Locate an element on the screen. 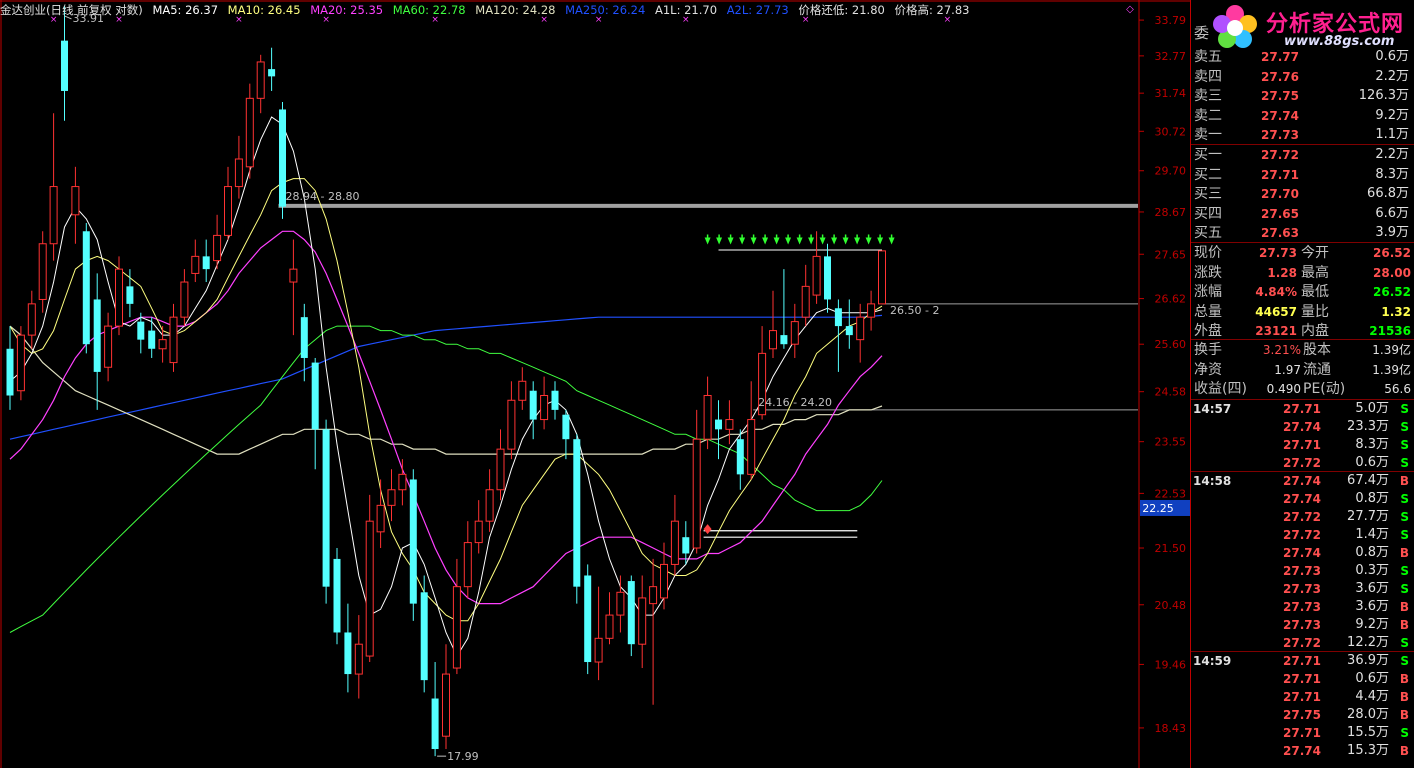 Image resolution: width=1414 pixels, height=768 pixels. quote-value: 28.00 is located at coordinates (1392, 272).